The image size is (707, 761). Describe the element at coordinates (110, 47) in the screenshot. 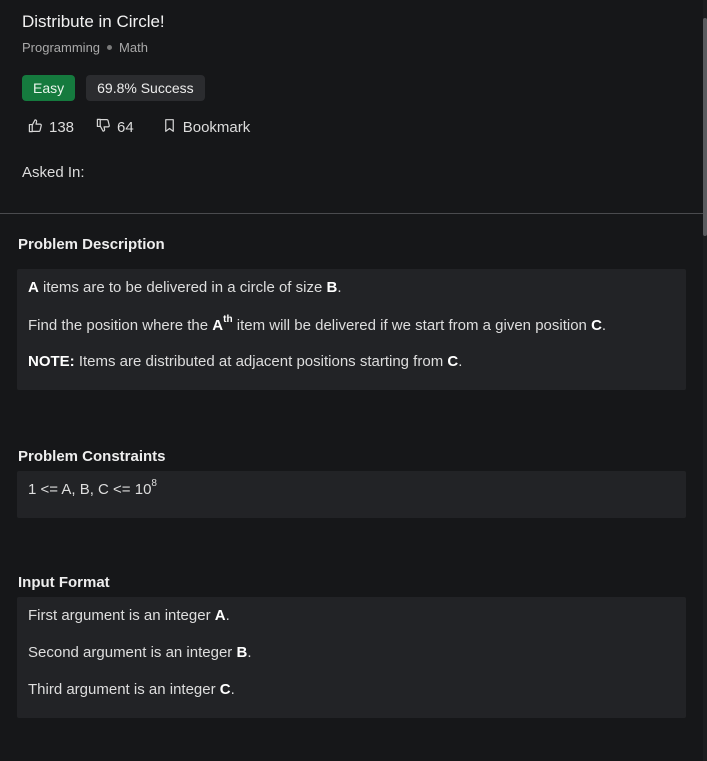

I see `tag-separator-dot` at that location.